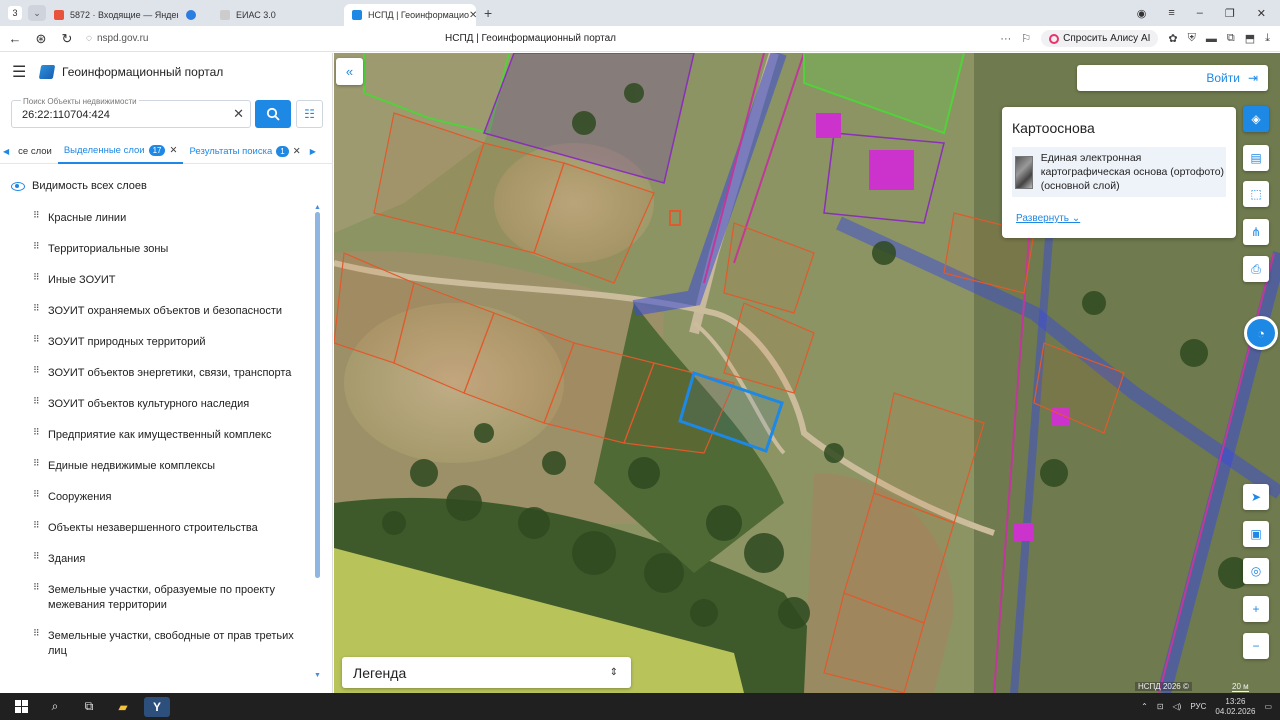 This screenshot has width=1280, height=720. I want to click on vpn-icon: ▬, so click(1211, 39).